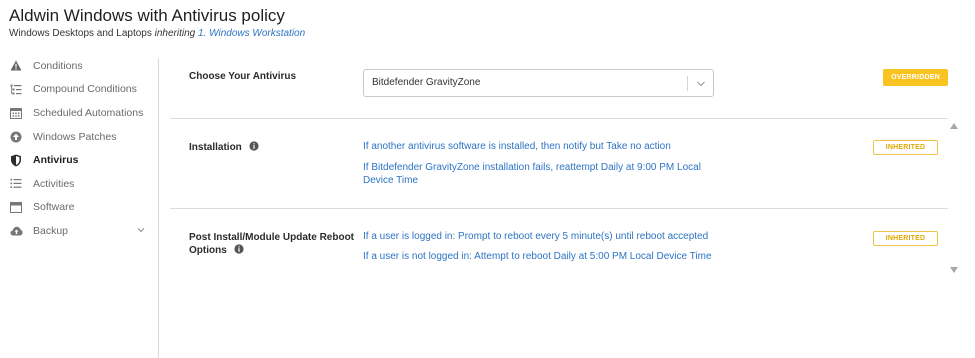 The image size is (975, 358). I want to click on shield-icon, so click(16, 160).